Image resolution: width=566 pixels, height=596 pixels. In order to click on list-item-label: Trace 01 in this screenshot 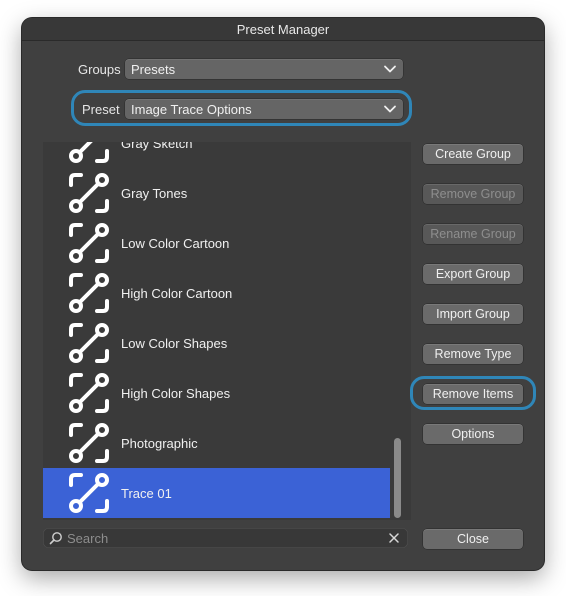, I will do `click(146, 493)`.